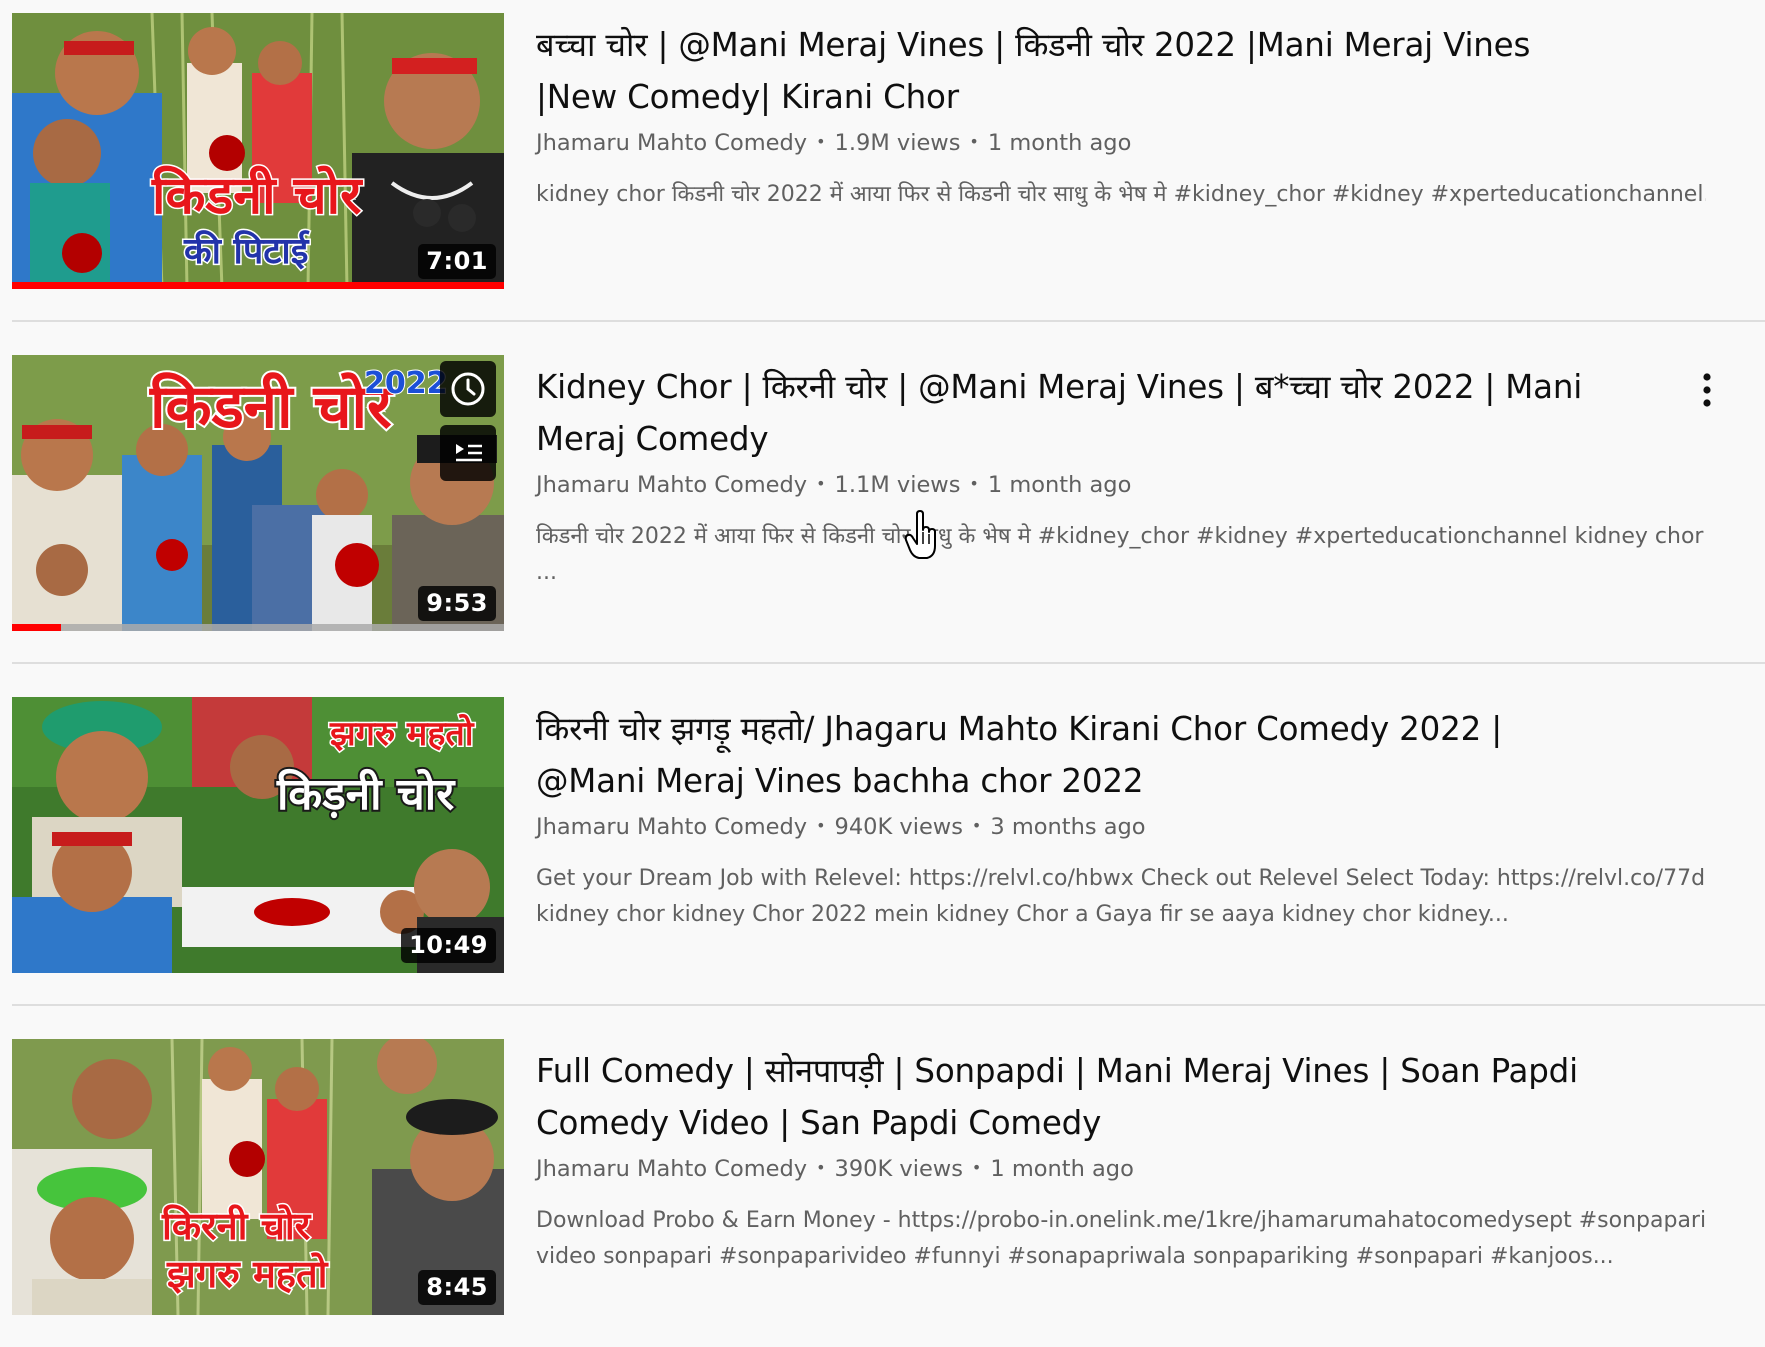 The width and height of the screenshot is (1765, 1347). Describe the element at coordinates (747, 97) in the screenshot. I see `video-title-line: |New Comedy| Kirani Chor` at that location.